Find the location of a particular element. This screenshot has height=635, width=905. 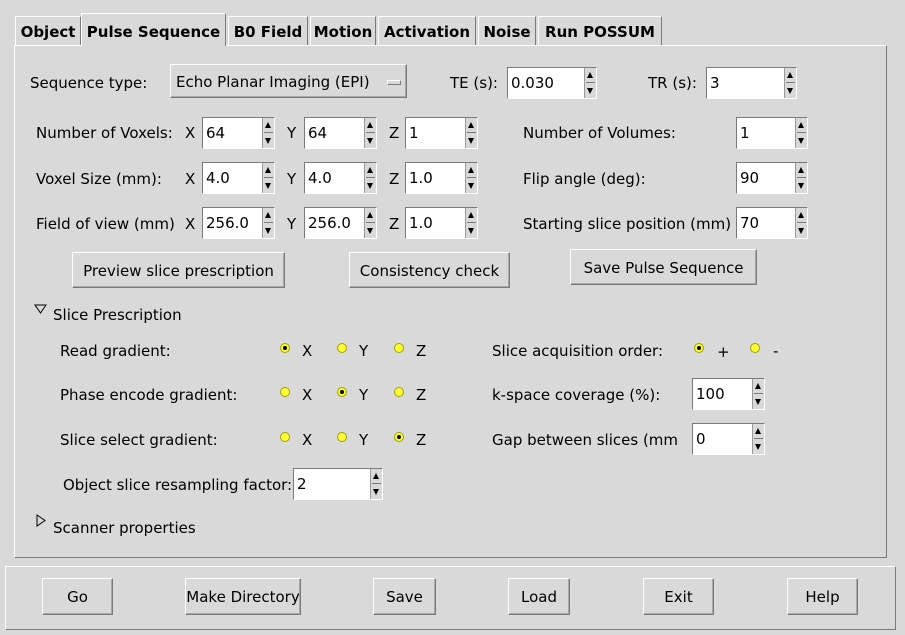

tr-spin-arrows is located at coordinates (790, 83).